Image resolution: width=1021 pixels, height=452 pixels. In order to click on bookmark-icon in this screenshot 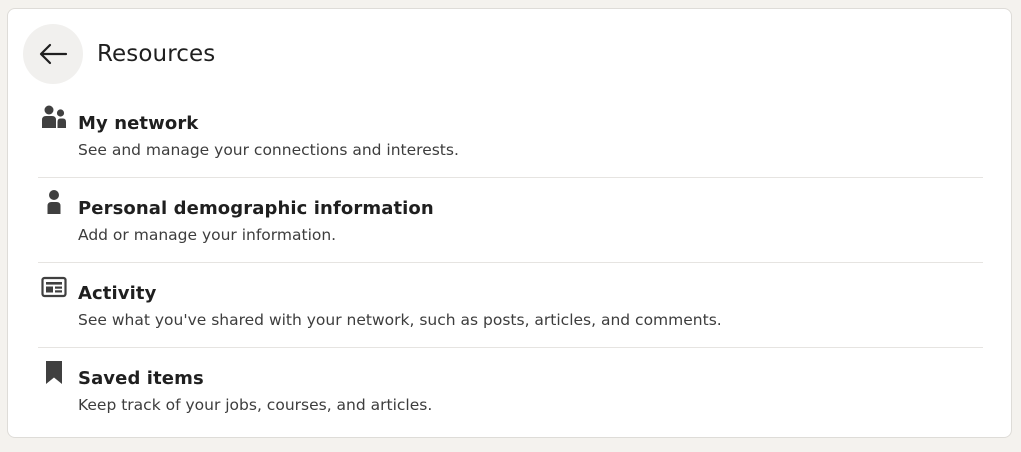, I will do `click(54, 372)`.